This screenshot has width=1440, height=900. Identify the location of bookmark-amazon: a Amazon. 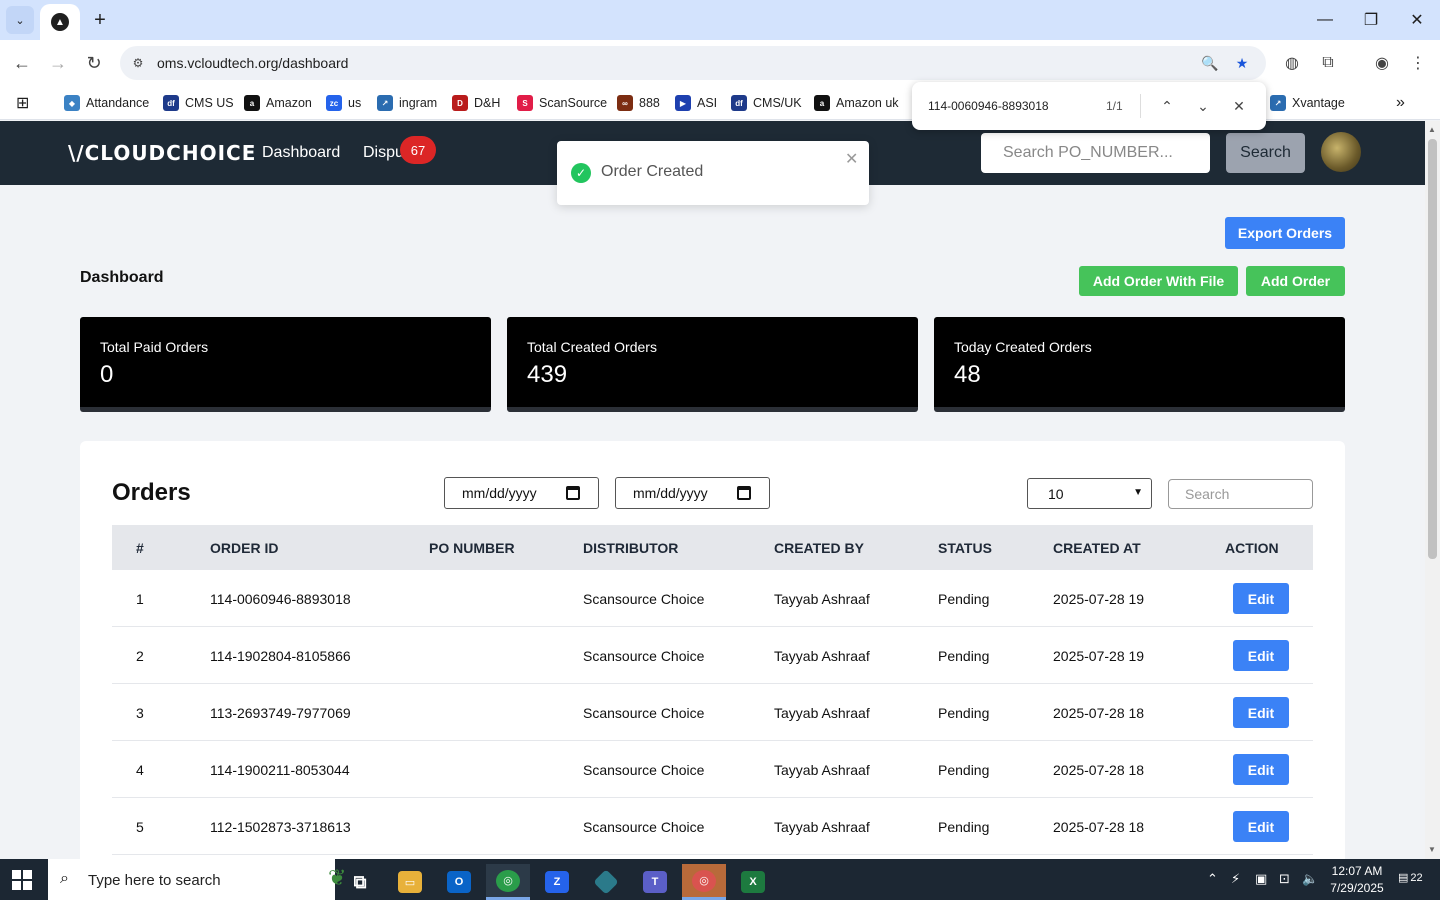
(278, 103).